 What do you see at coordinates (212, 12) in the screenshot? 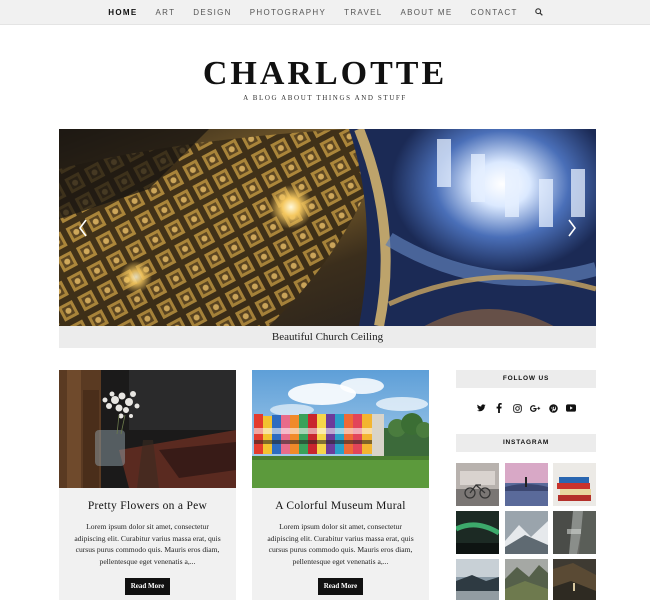
I see `nav-item-design: DESIGN` at bounding box center [212, 12].